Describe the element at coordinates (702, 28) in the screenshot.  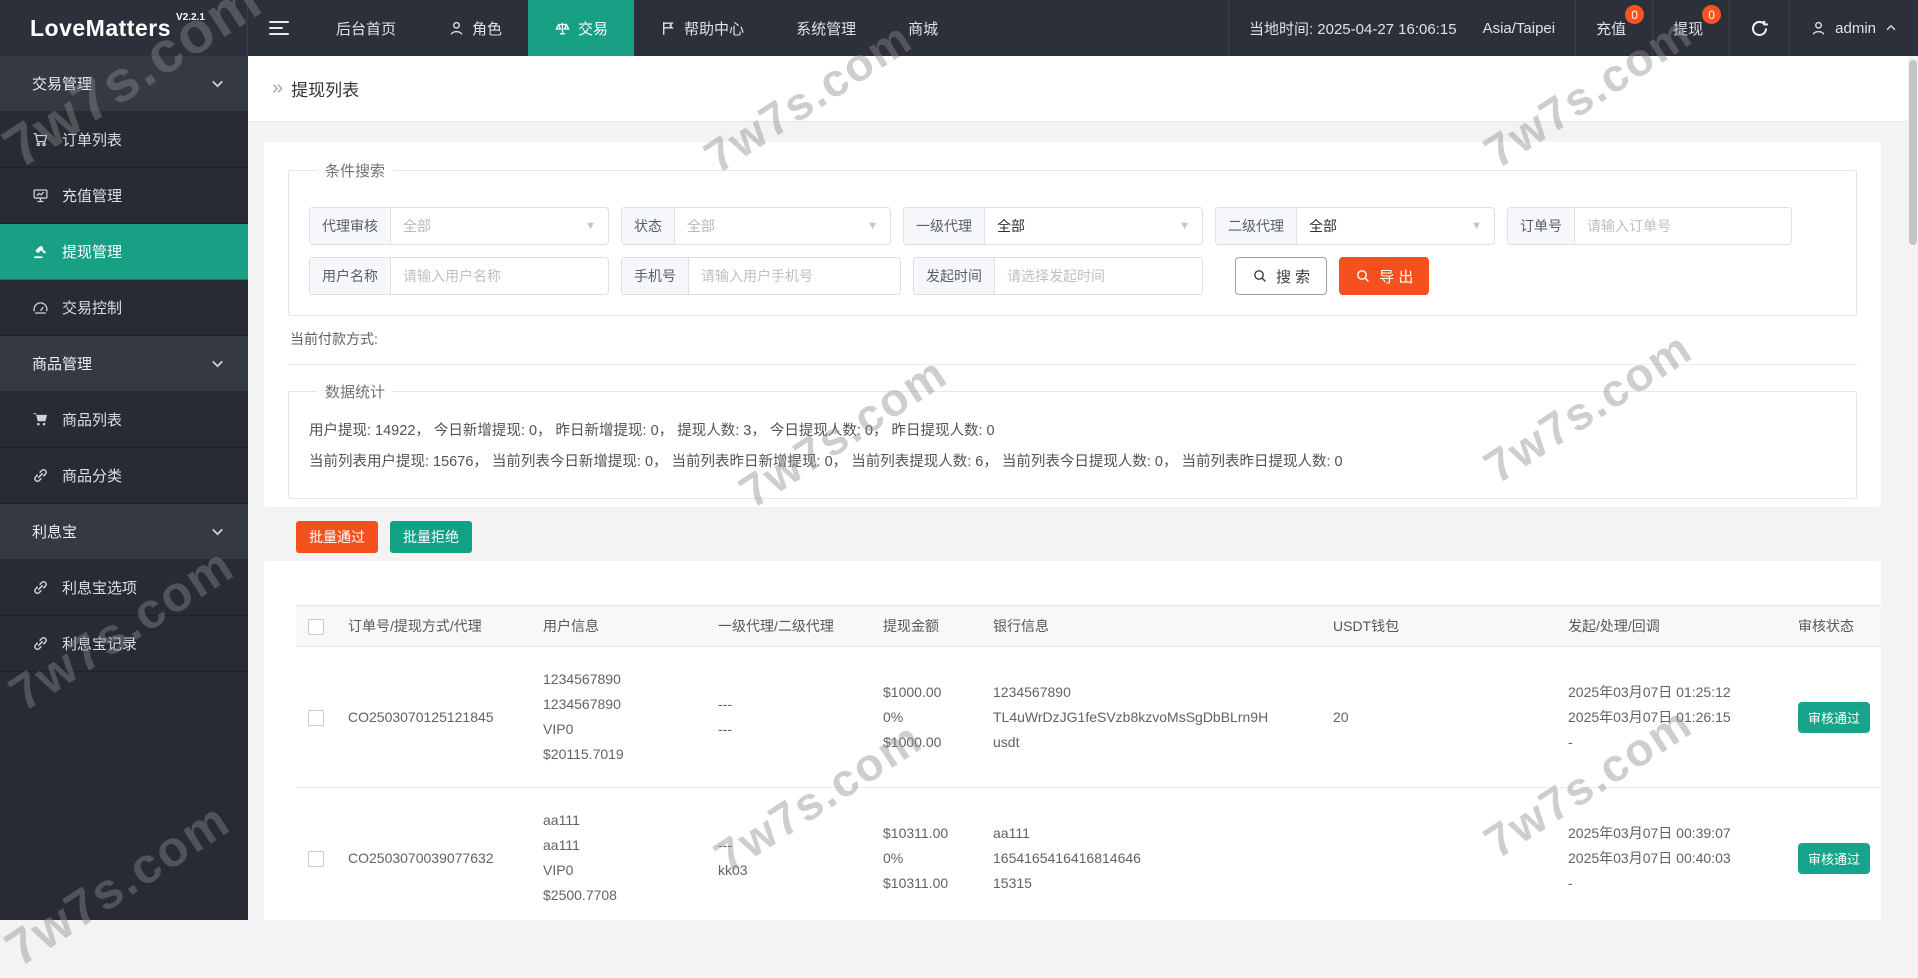
I see `nav-item-help-center: 帮助中心` at that location.